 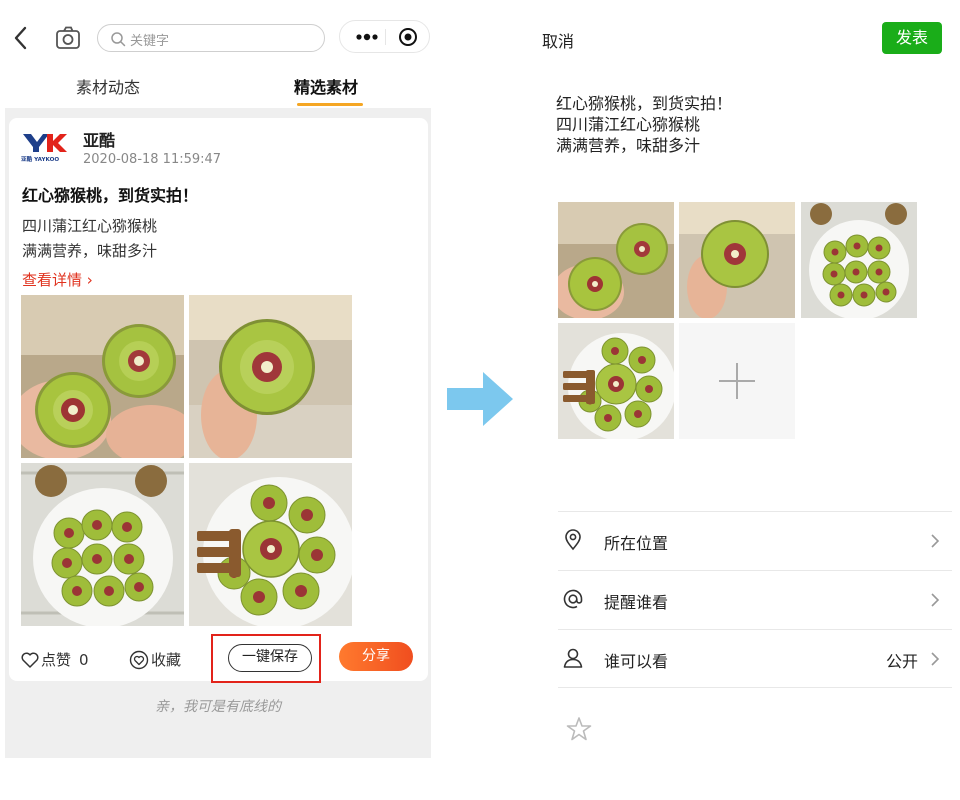 What do you see at coordinates (68, 38) in the screenshot?
I see `camera-icon` at bounding box center [68, 38].